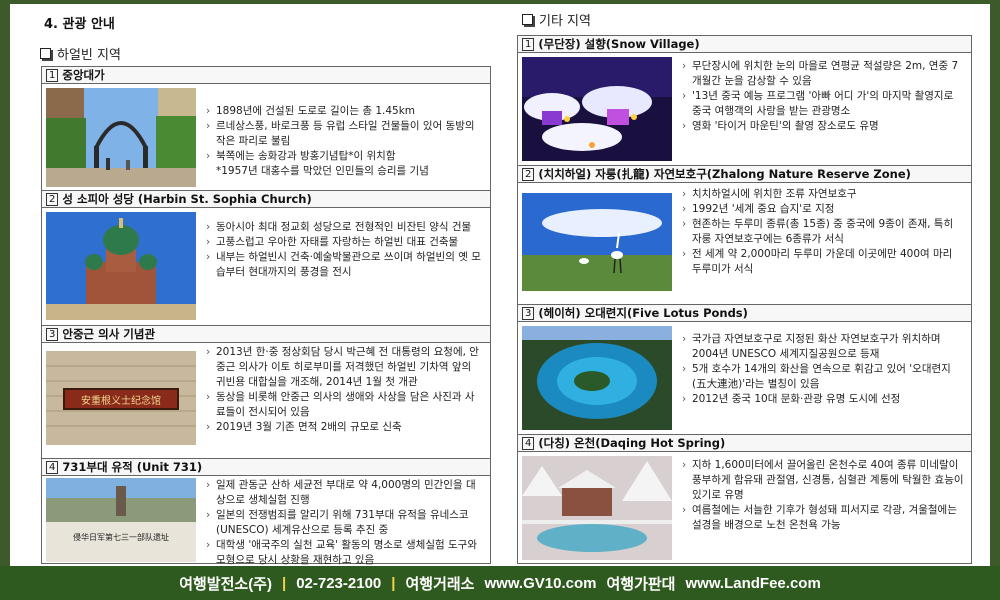 The width and height of the screenshot is (1000, 600). I want to click on unit-731-photo: 侵华日军第七三一部队遗址, so click(121, 520).